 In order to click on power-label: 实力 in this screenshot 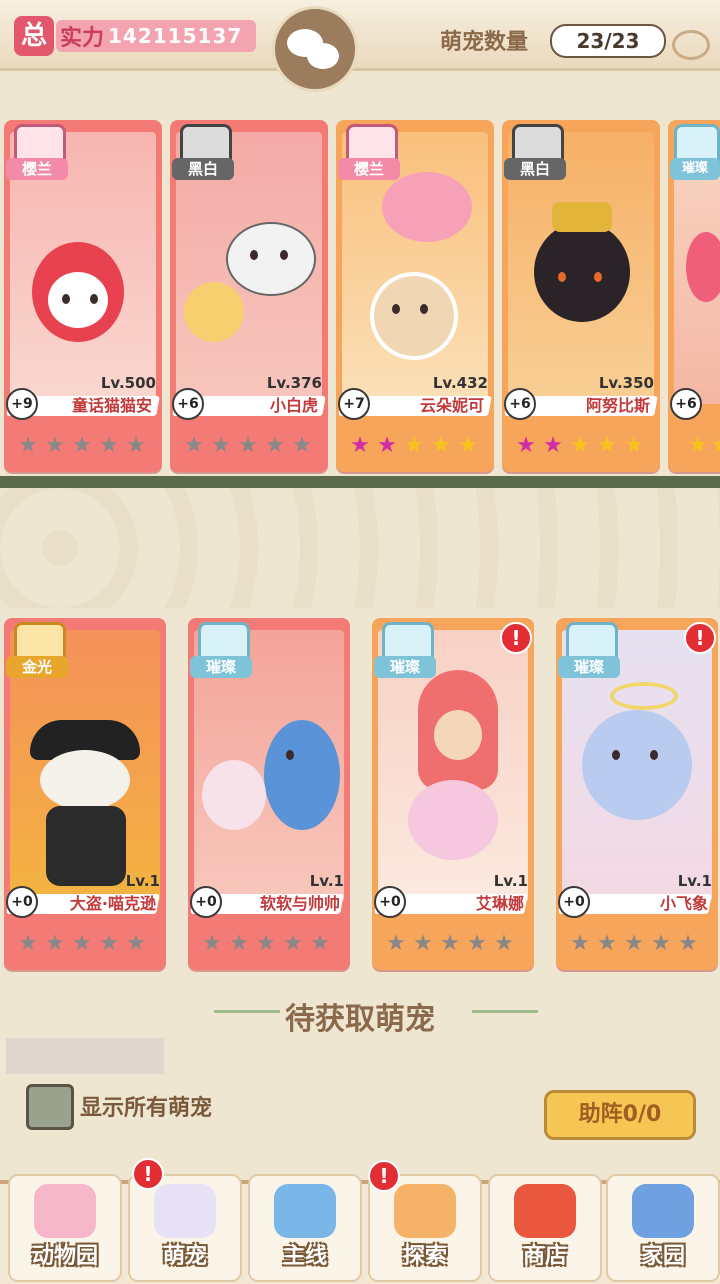, I will do `click(82, 38)`.